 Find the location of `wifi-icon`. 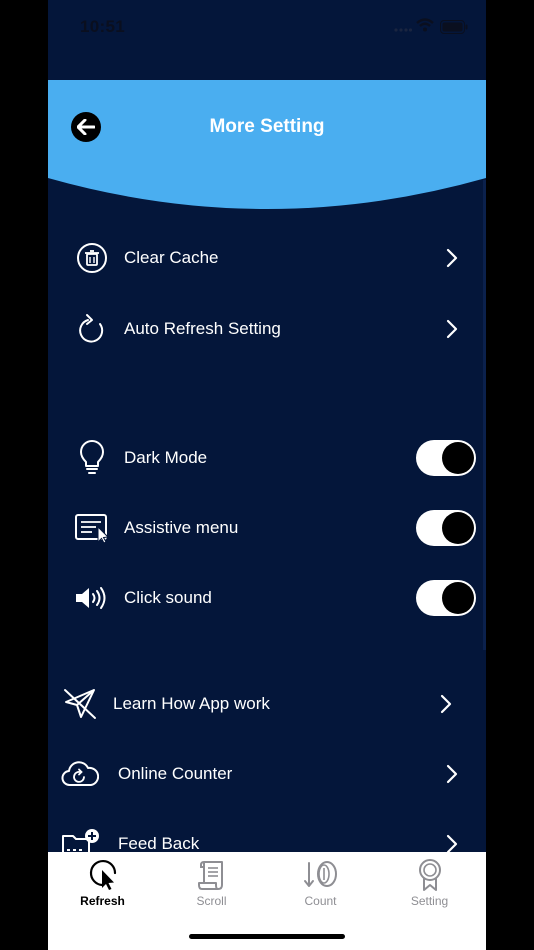

wifi-icon is located at coordinates (425, 25).